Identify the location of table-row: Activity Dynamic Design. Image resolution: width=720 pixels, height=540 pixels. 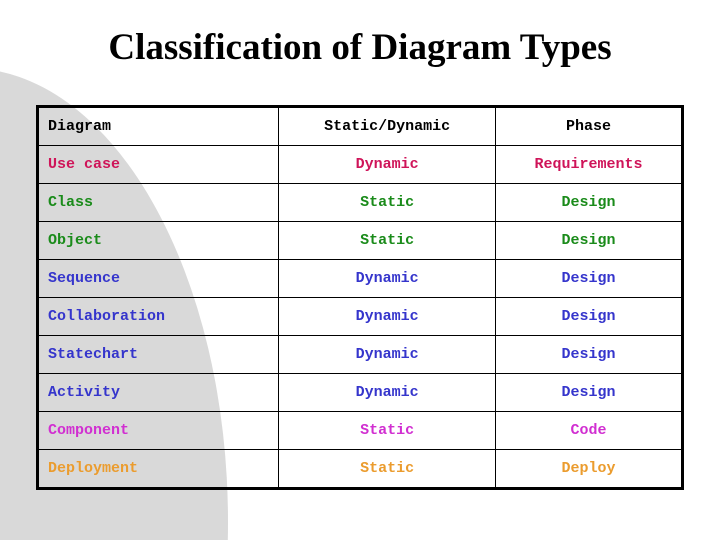
(359, 392).